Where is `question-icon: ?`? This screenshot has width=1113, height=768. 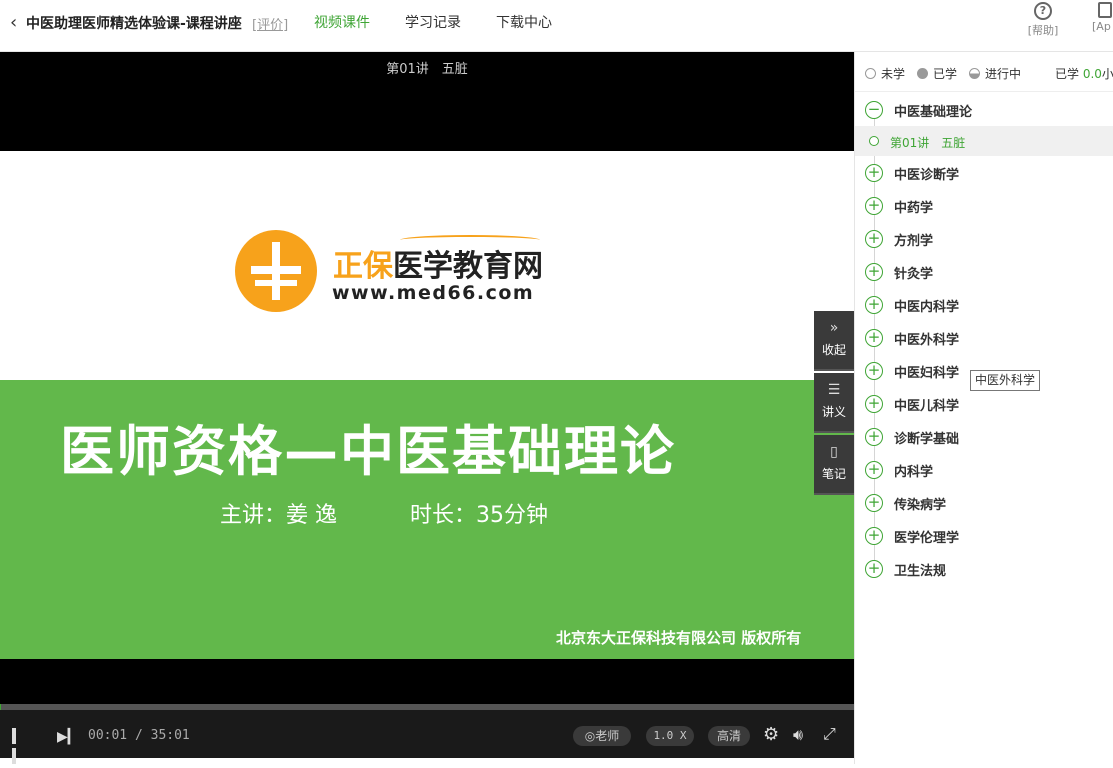 question-icon: ? is located at coordinates (1043, 11).